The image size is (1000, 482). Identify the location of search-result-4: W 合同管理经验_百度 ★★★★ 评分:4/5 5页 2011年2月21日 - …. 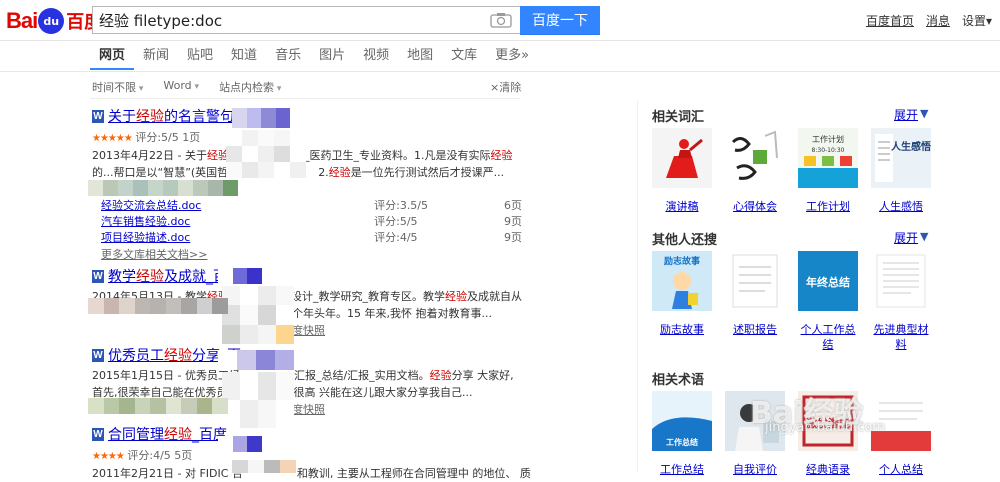
(311, 453).